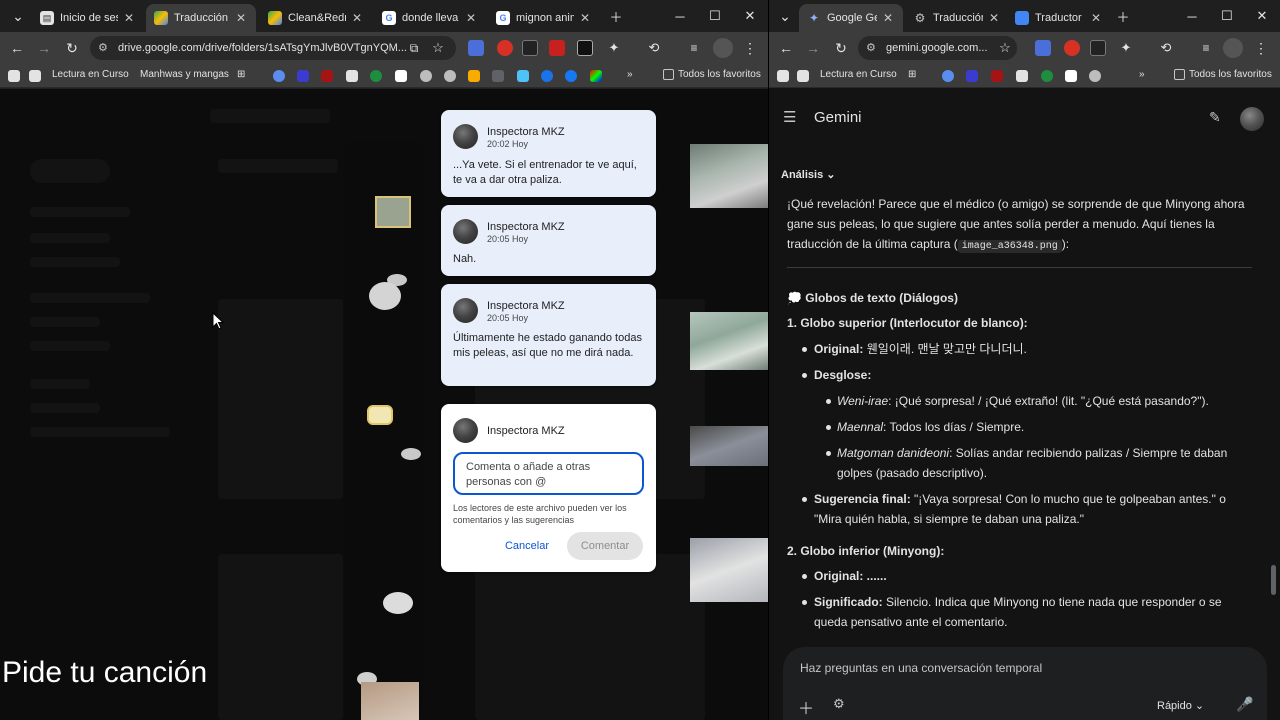 Image resolution: width=1280 pixels, height=720 pixels. I want to click on tab-traduccion-drive: Traducción - Google Drive ✕, so click(201, 18).